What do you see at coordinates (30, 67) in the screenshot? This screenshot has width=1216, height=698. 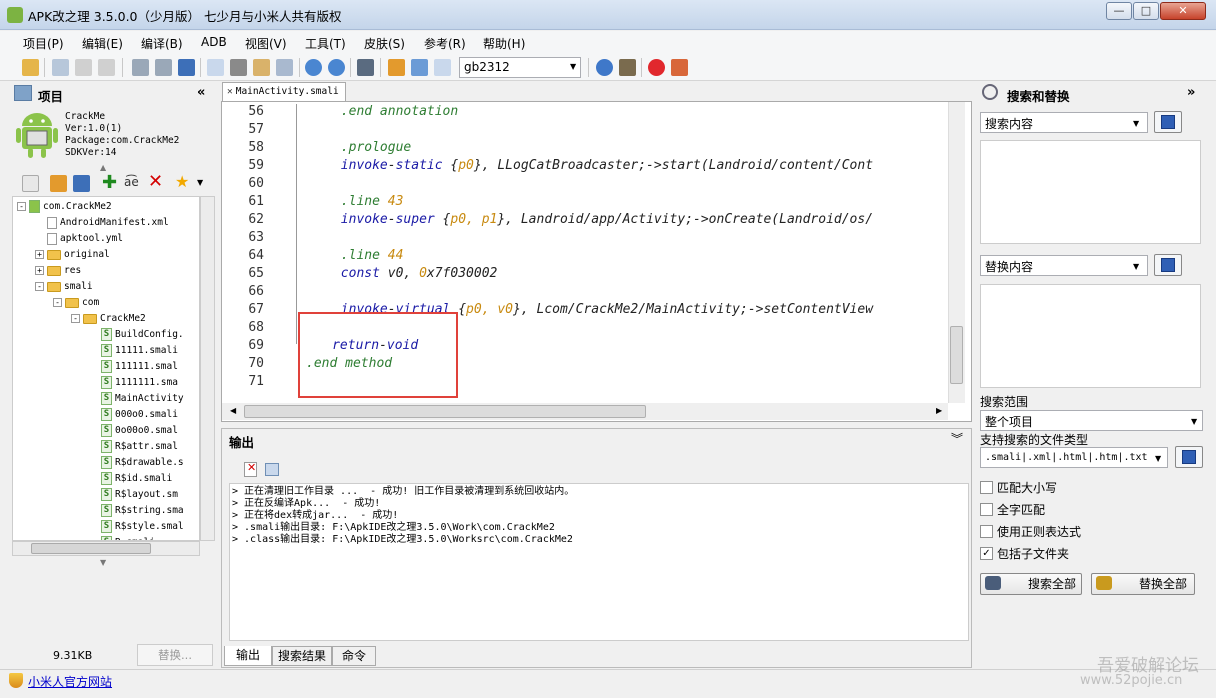 I see `open-folder-icon` at bounding box center [30, 67].